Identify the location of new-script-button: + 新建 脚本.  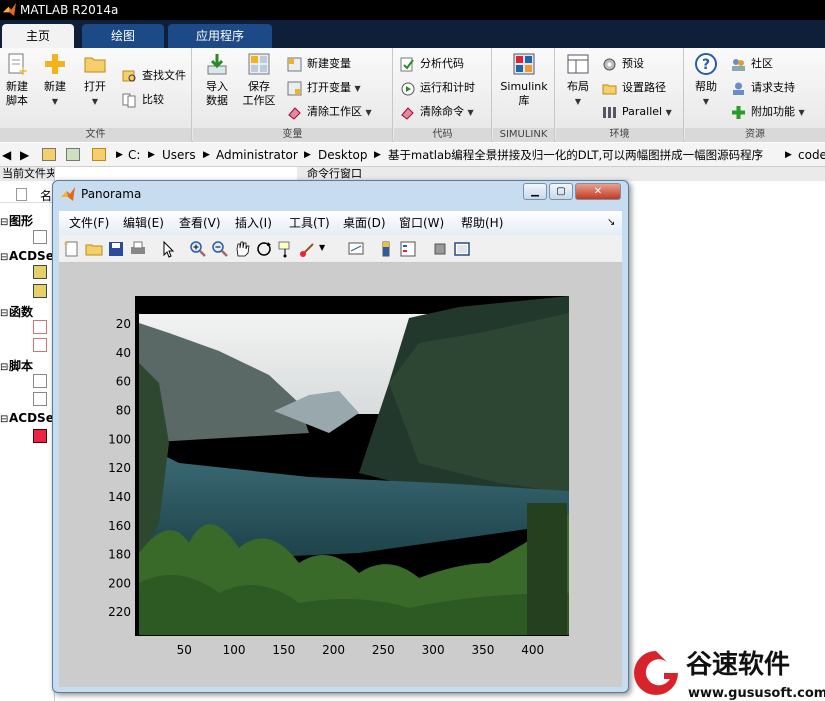
(17, 80).